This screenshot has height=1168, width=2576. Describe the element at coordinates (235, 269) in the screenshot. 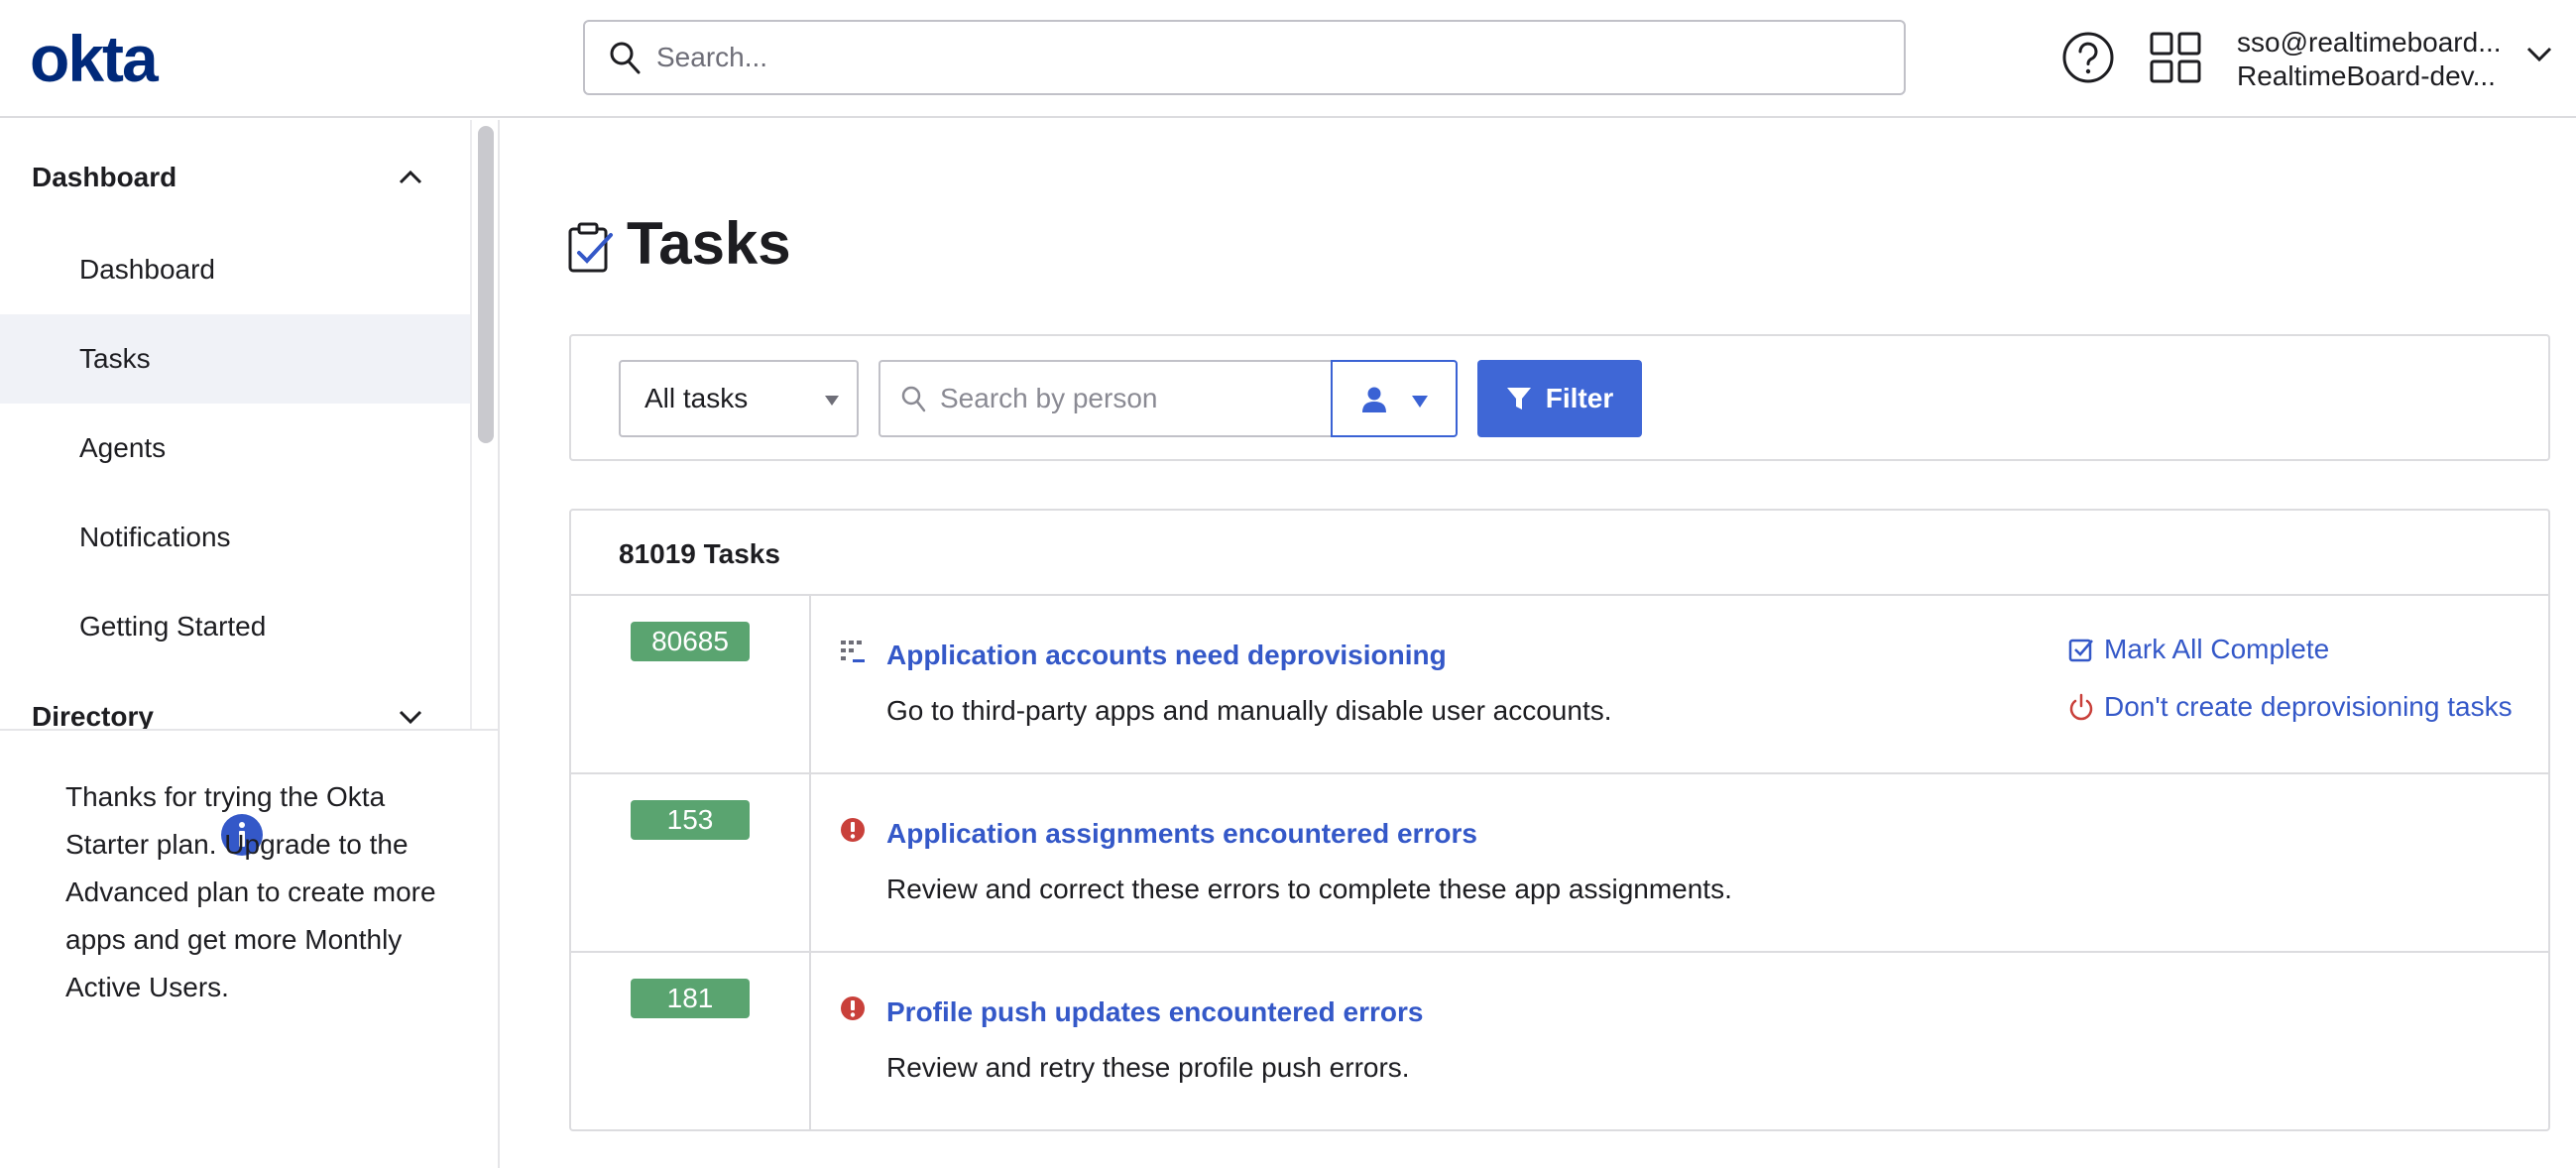

I see `sidebar-item-dashboard: Dashboard` at that location.